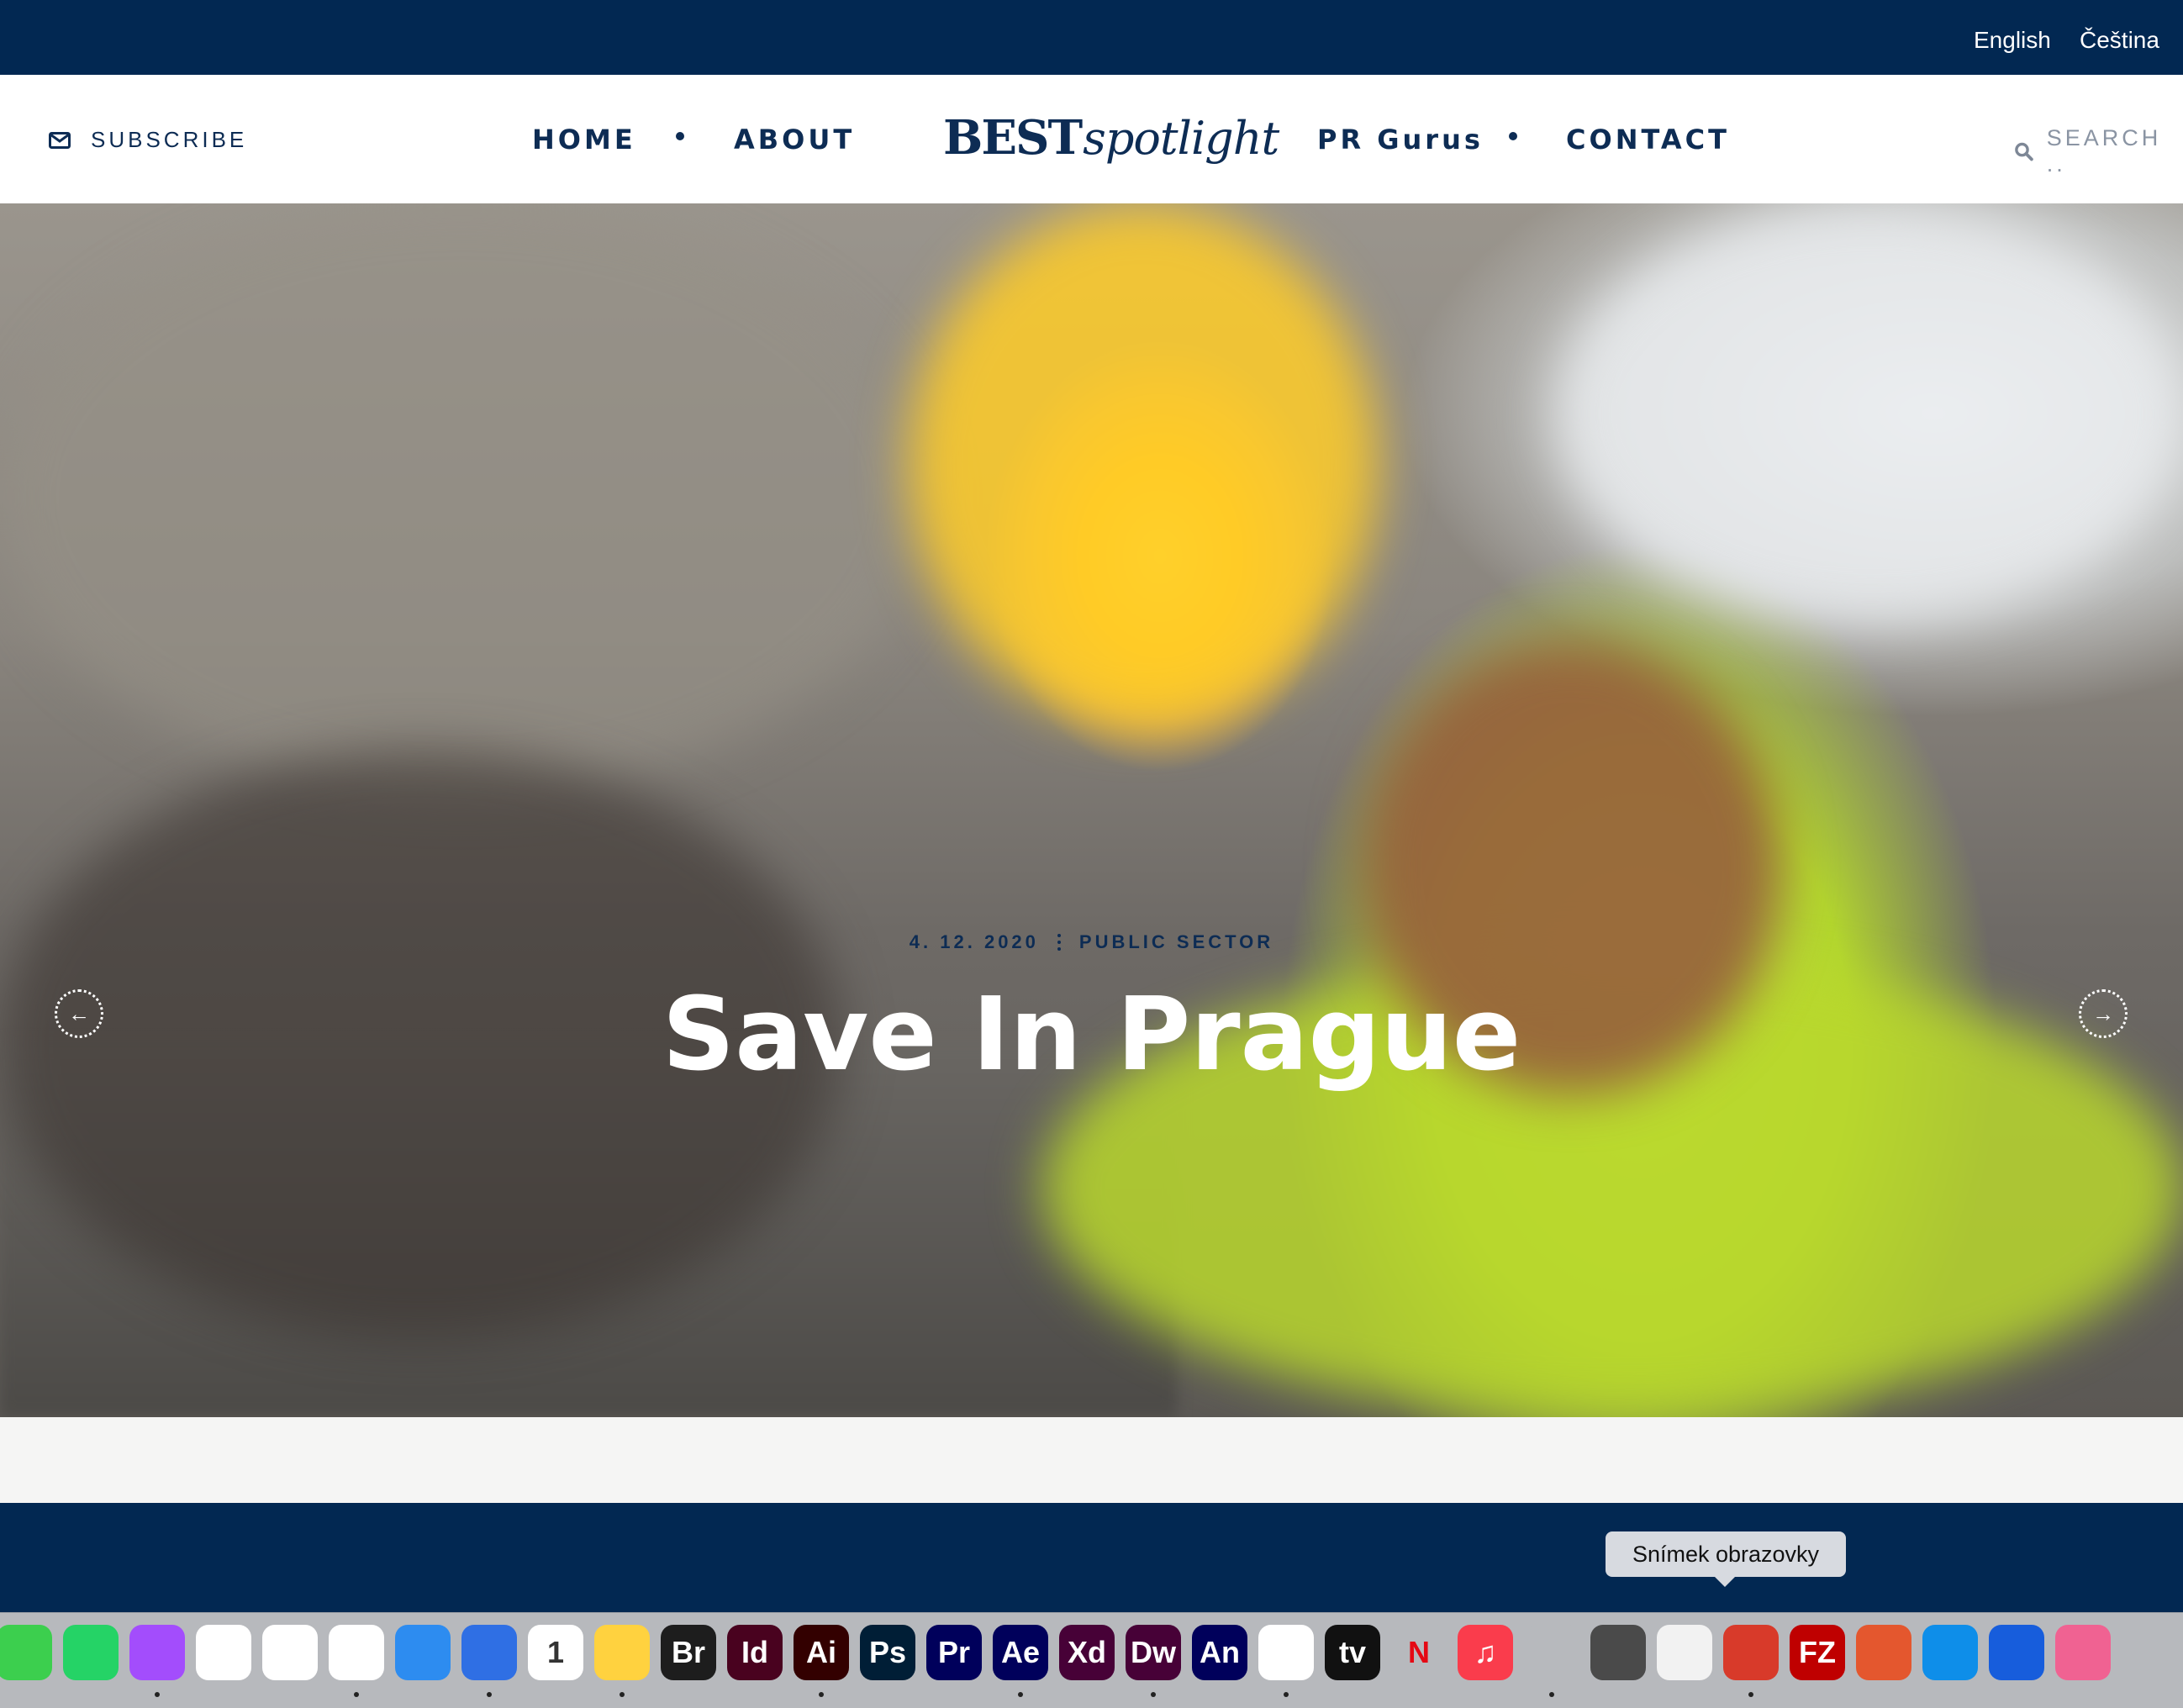 This screenshot has height=1708, width=2183. Describe the element at coordinates (1087, 1652) in the screenshot. I see `xd-icon: Xd` at that location.